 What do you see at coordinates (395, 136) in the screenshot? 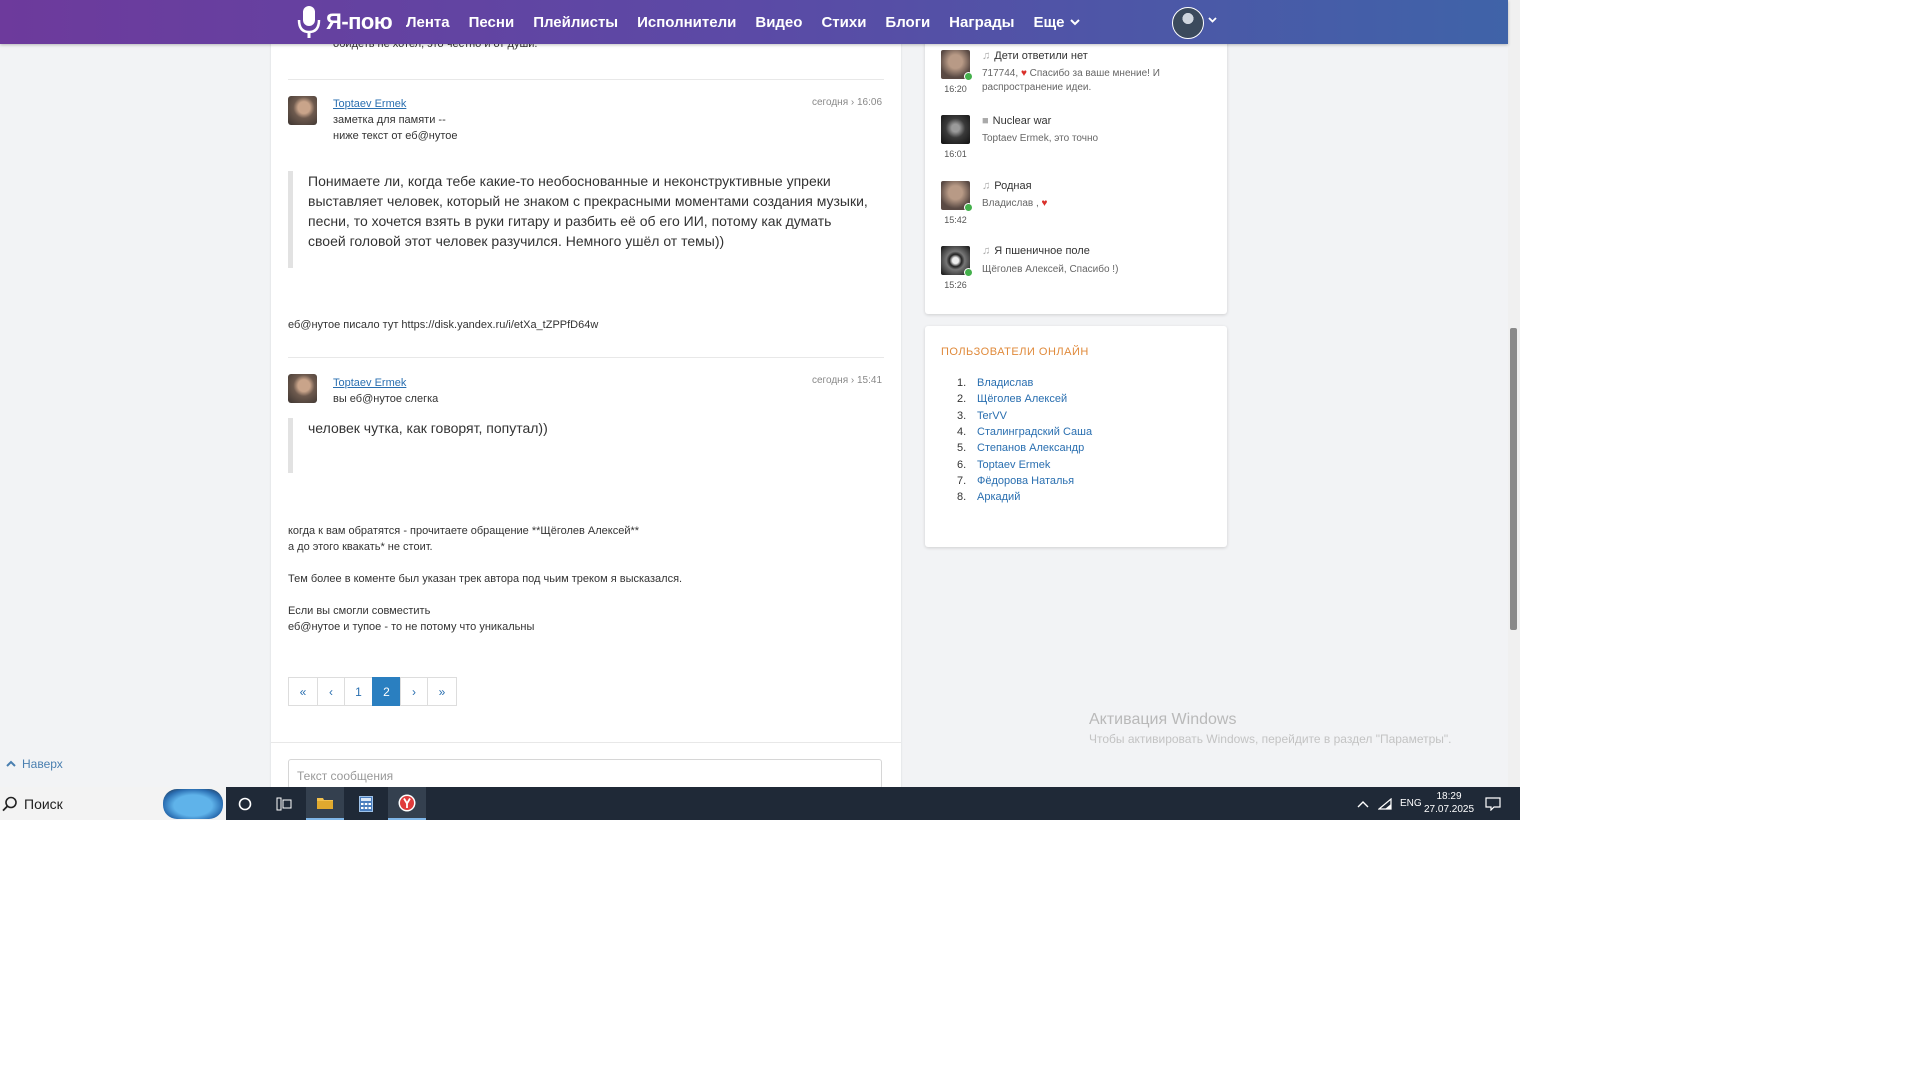
I see `comment-text: ниже текст от еб@нутое` at bounding box center [395, 136].